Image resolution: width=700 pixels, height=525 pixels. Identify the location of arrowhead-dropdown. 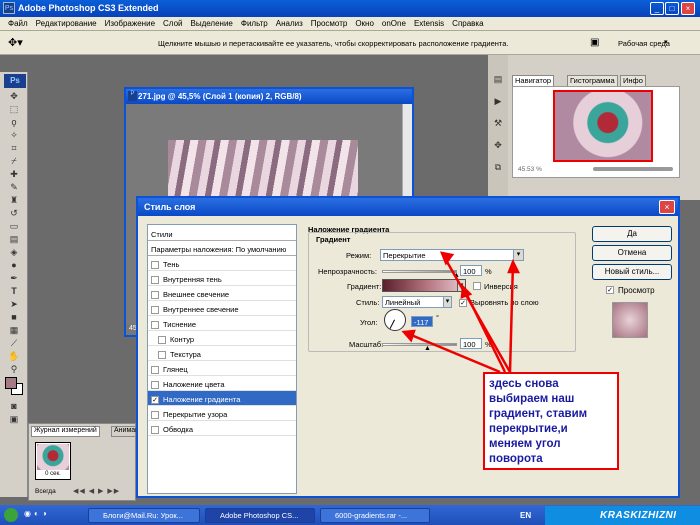
(514, 266).